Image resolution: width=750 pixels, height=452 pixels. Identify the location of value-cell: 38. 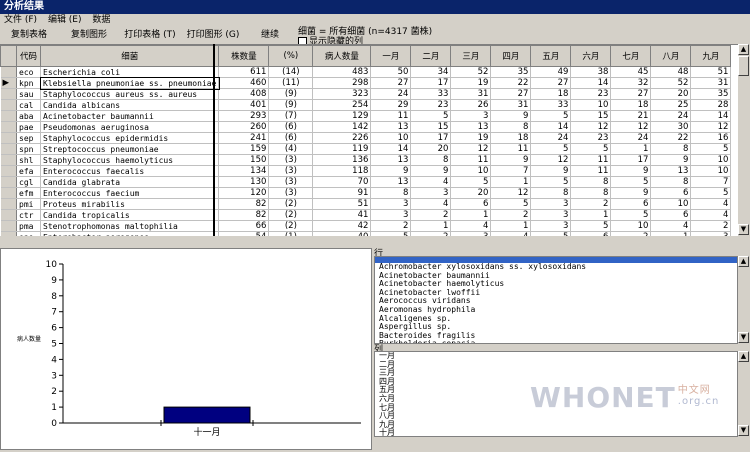
(591, 72).